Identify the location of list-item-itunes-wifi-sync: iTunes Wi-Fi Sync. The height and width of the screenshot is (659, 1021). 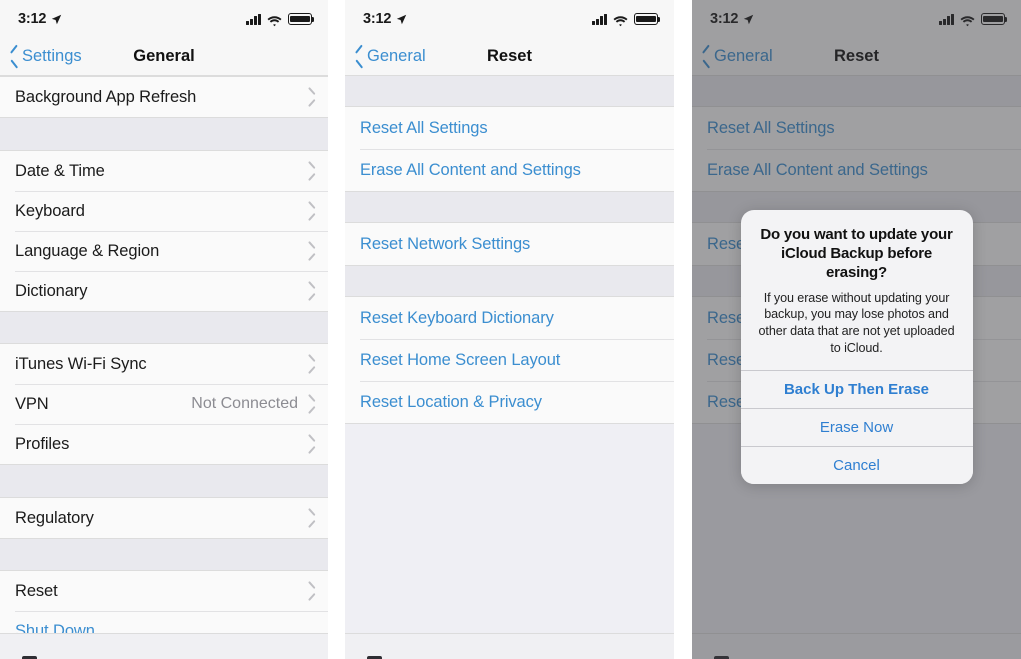
(164, 364).